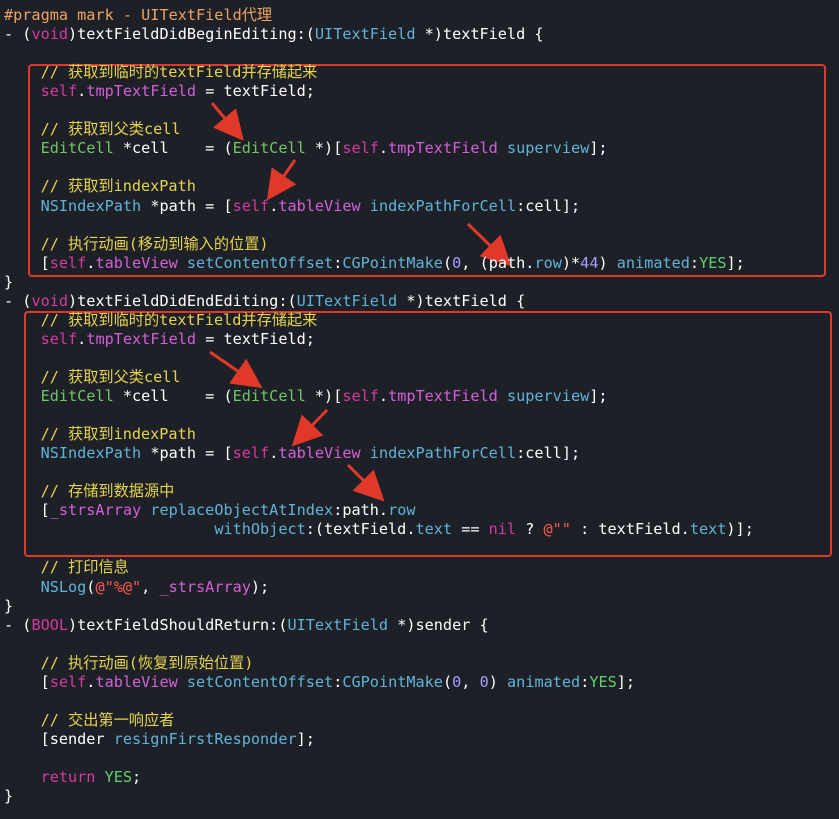 This screenshot has width=839, height=819. What do you see at coordinates (324, 148) in the screenshot?
I see `code-token: *)[` at bounding box center [324, 148].